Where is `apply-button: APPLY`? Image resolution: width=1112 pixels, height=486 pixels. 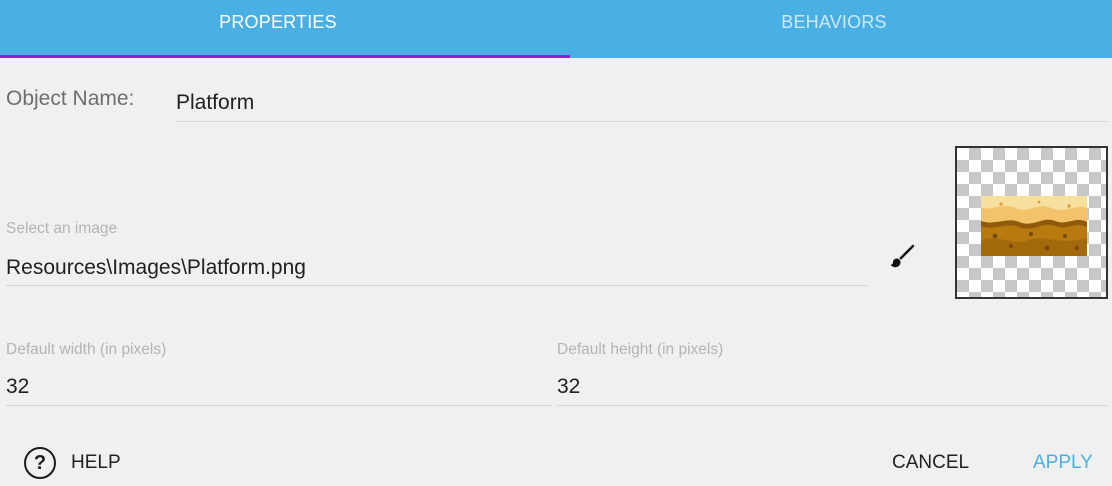 apply-button: APPLY is located at coordinates (1063, 463).